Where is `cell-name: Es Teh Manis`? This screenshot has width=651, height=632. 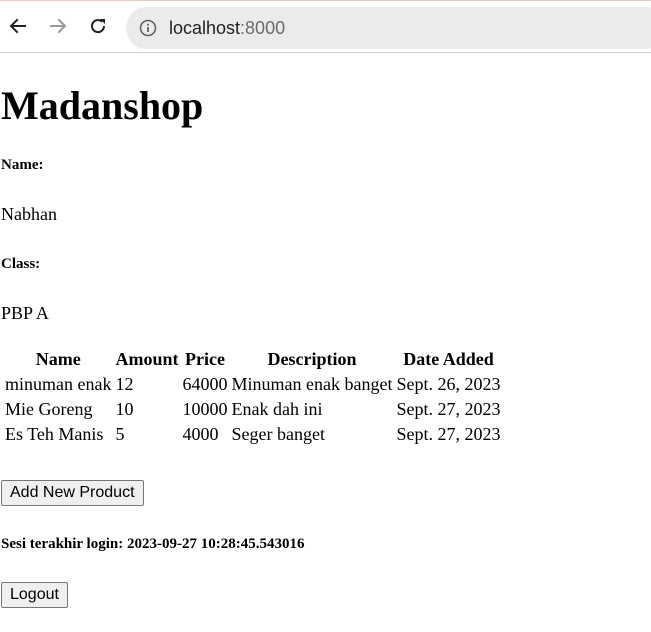
cell-name: Es Teh Manis is located at coordinates (54, 434).